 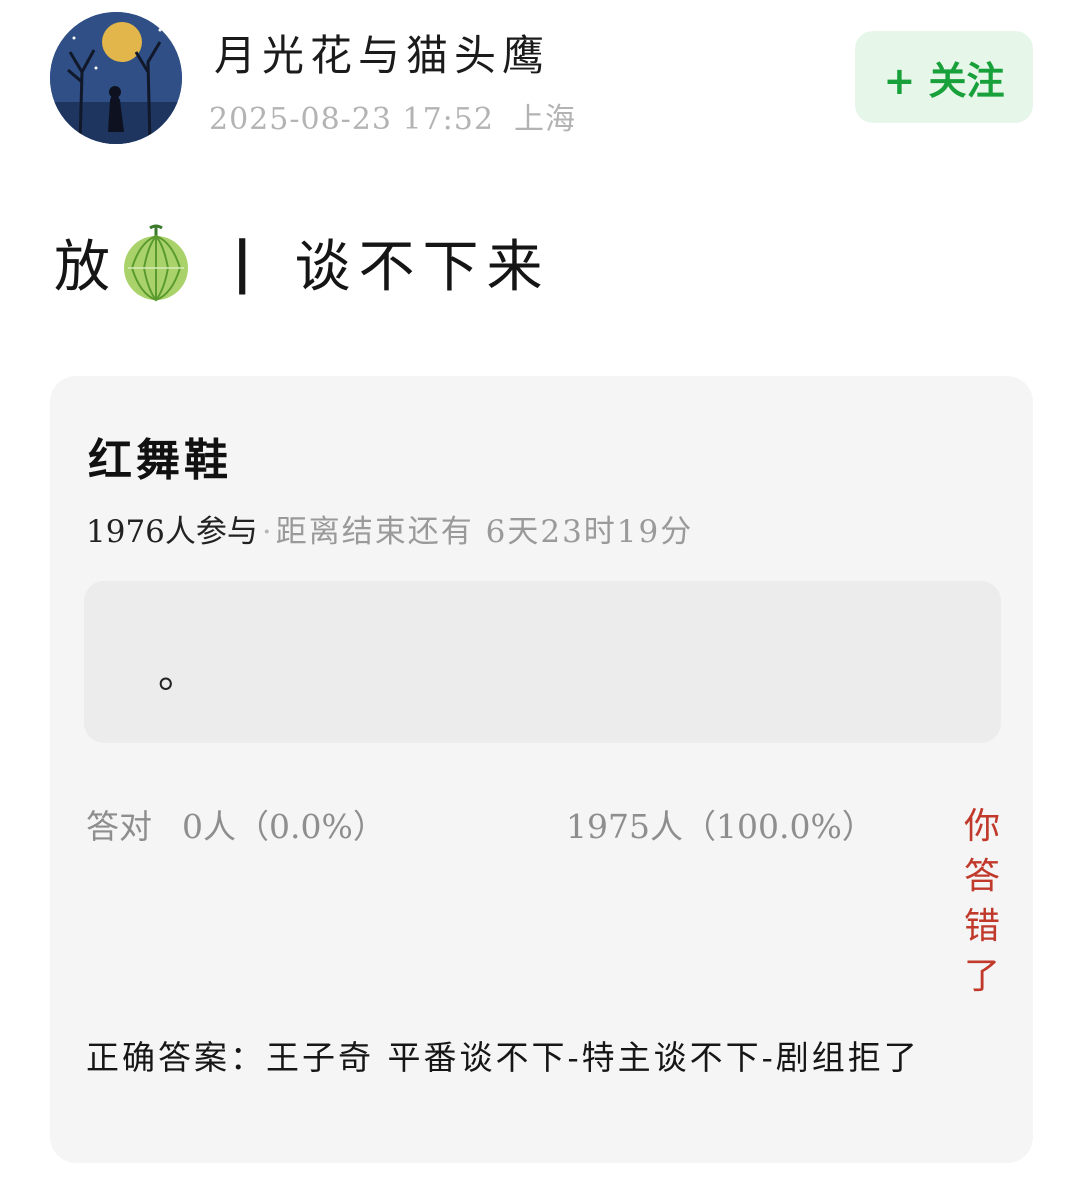 I want to click on night-moon-figure-avatar-icon, so click(x=116, y=78).